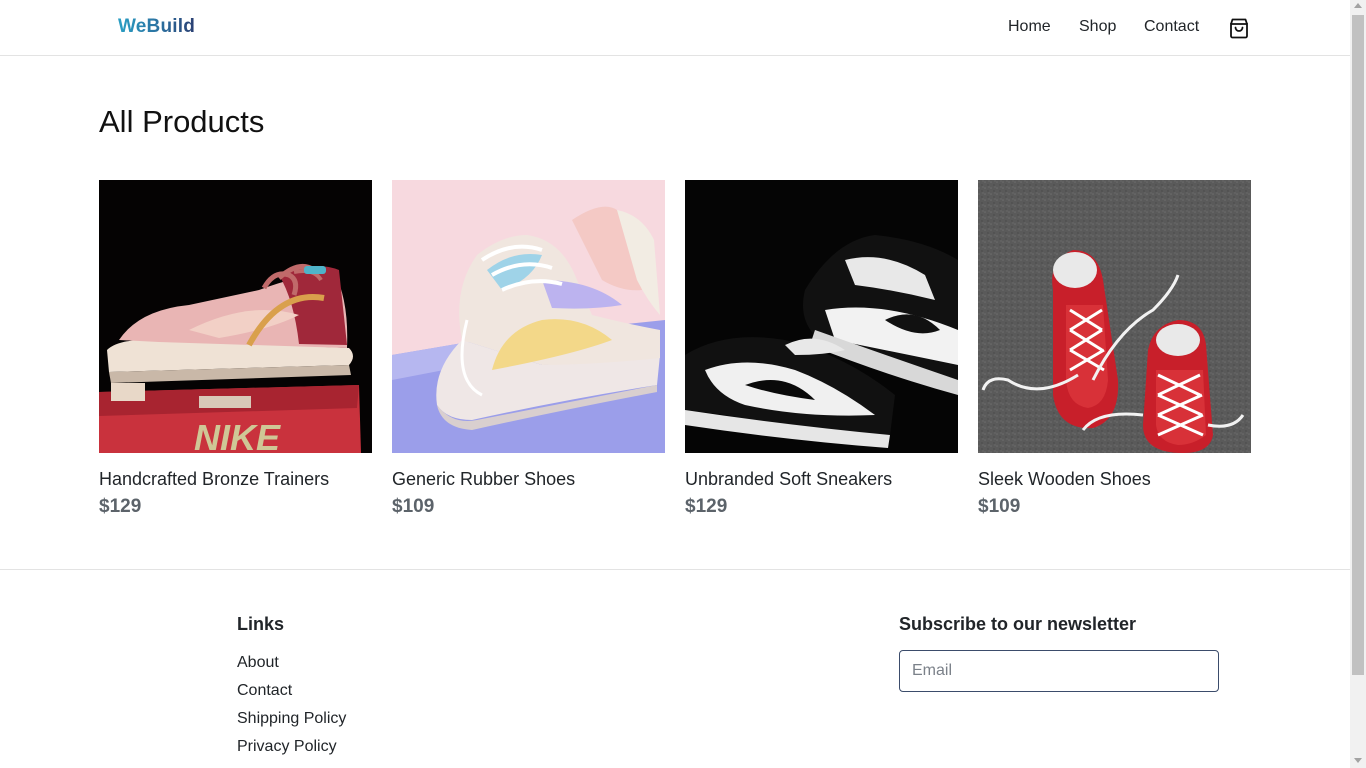  What do you see at coordinates (214, 479) in the screenshot?
I see `product-name: Handcrafted Bronze Trainers` at bounding box center [214, 479].